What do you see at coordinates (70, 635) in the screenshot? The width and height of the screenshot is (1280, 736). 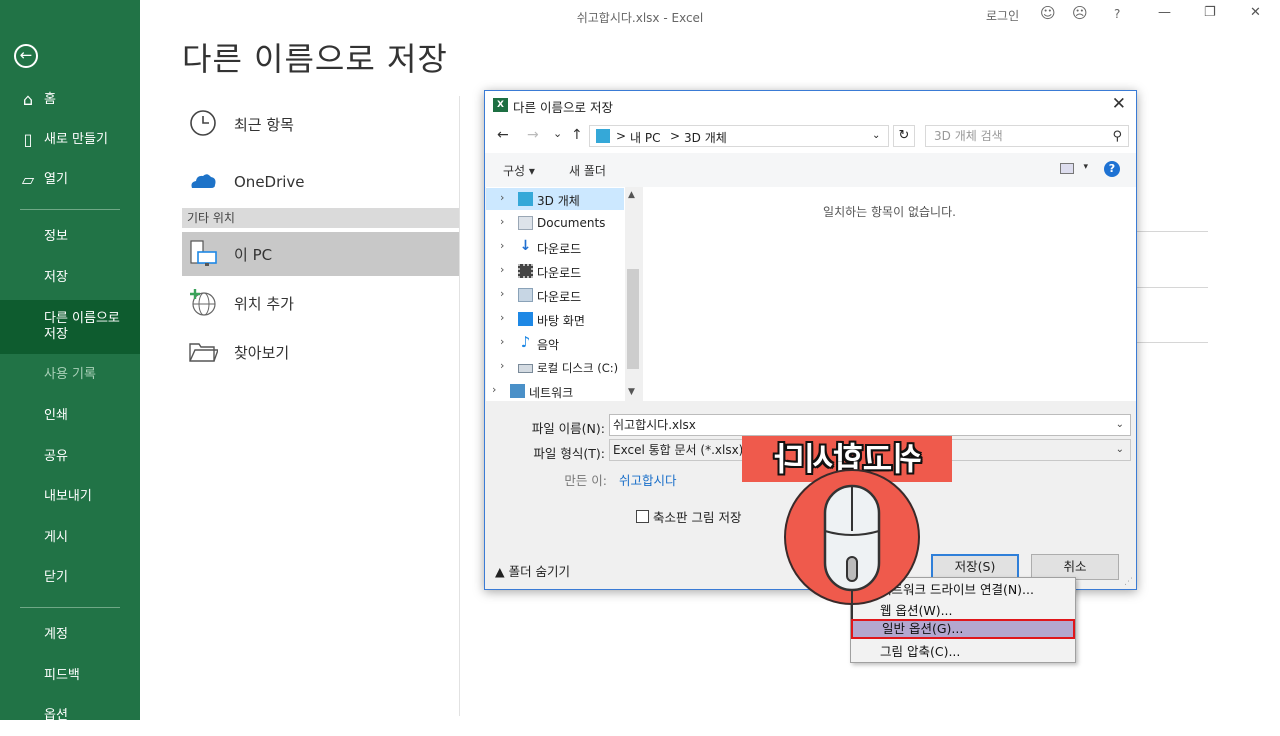 I see `sidebar-item-account: 계정` at bounding box center [70, 635].